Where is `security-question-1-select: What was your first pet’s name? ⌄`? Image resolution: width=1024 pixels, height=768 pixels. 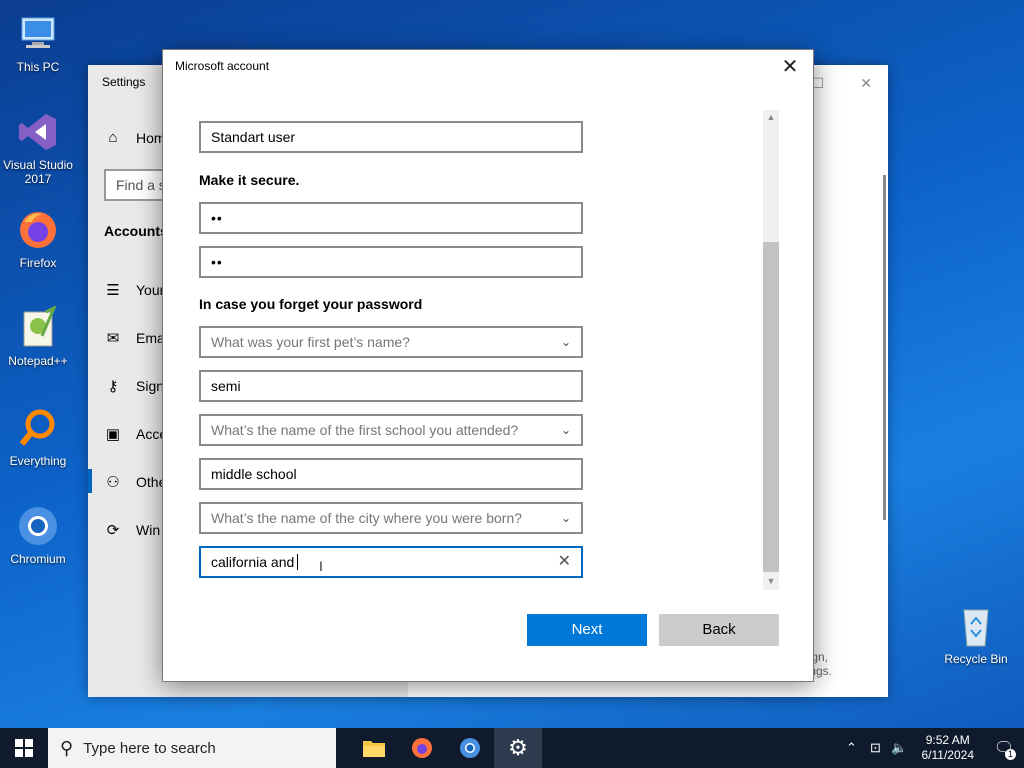
security-question-1-select: What was your first pet’s name? ⌄ is located at coordinates (391, 342).